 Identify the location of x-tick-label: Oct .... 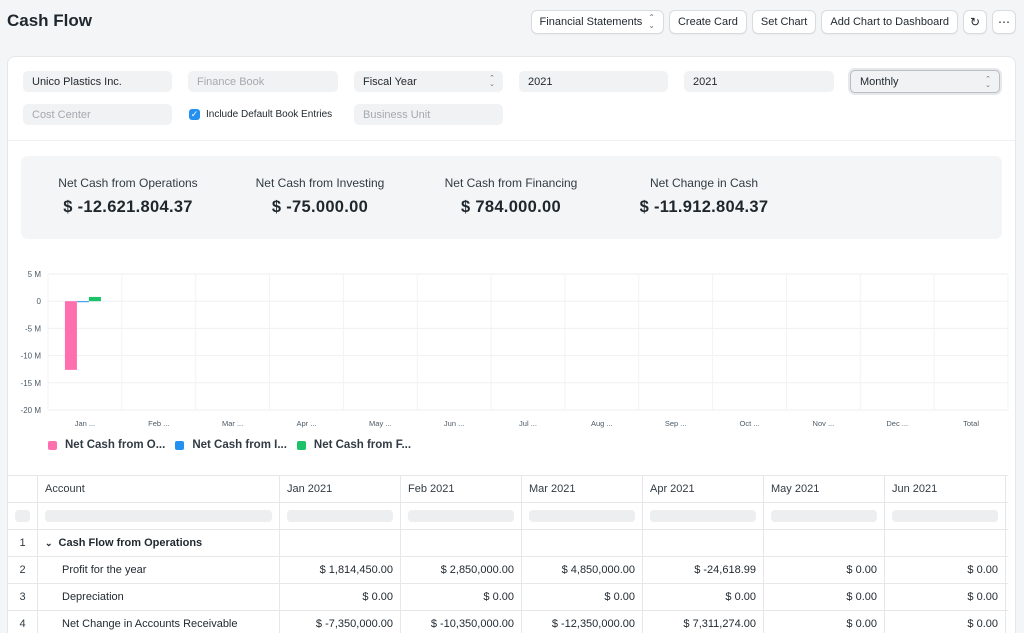
(750, 423).